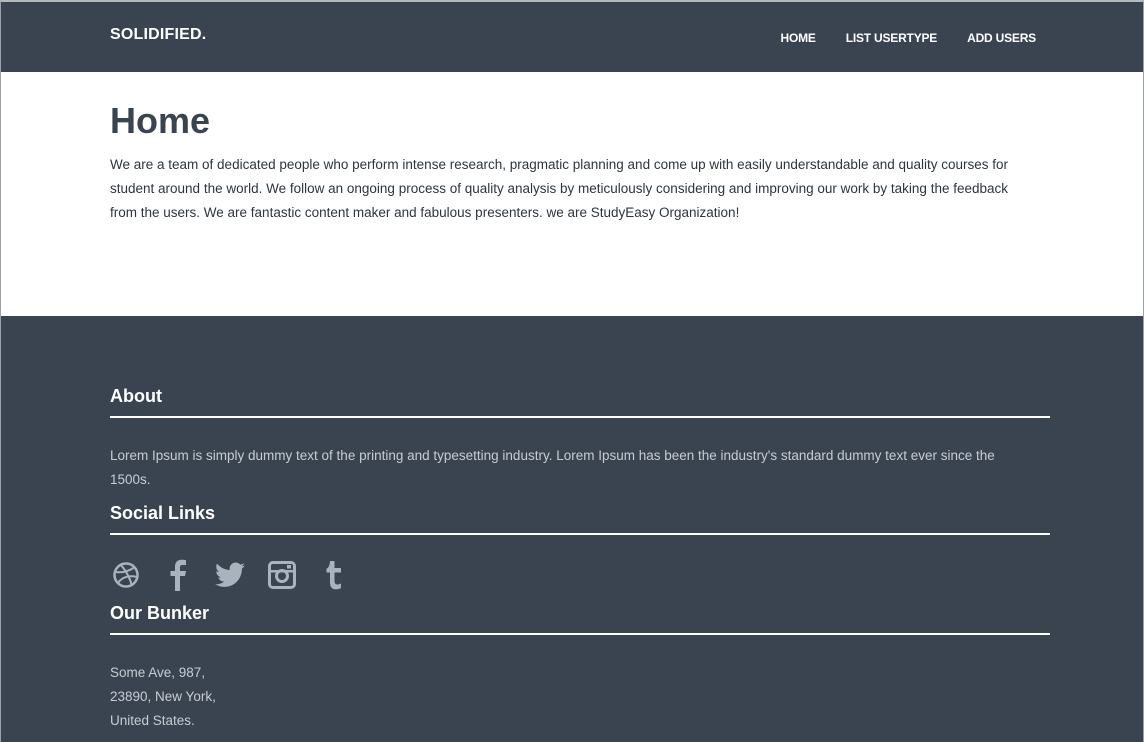  What do you see at coordinates (334, 575) in the screenshot?
I see `tumblr-icon` at bounding box center [334, 575].